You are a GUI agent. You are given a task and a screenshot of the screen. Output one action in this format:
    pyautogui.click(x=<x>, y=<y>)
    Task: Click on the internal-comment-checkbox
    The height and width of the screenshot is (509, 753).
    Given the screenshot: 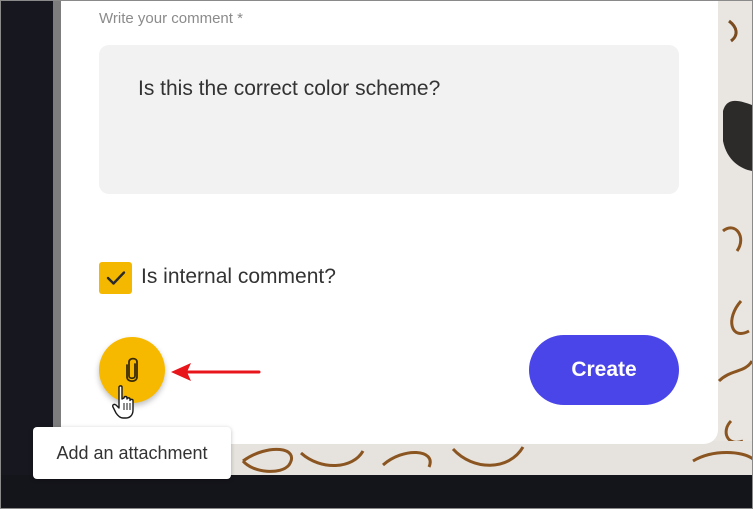 What is the action you would take?
    pyautogui.click(x=115, y=278)
    